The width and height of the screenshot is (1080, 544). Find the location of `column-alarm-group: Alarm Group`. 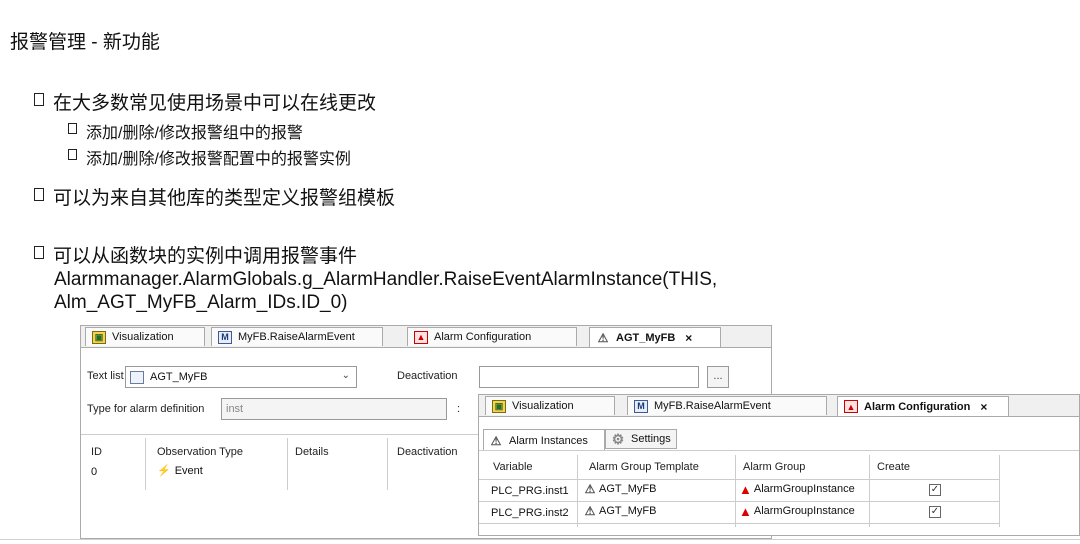

column-alarm-group: Alarm Group is located at coordinates (774, 467).